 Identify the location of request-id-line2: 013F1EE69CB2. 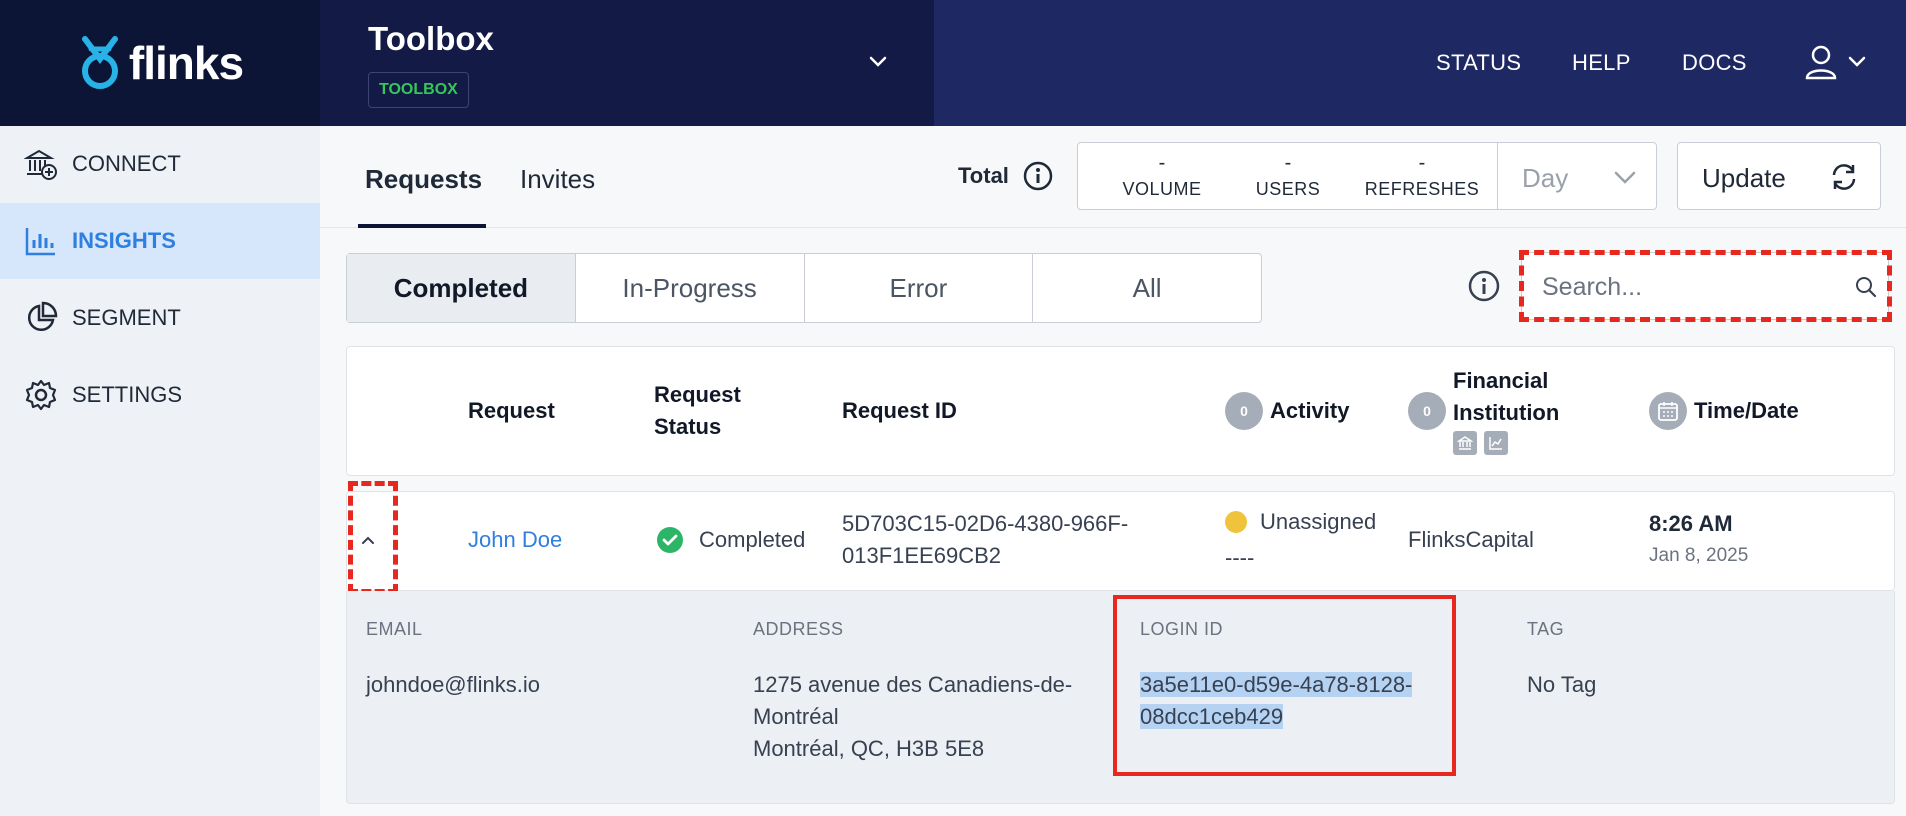
(921, 555).